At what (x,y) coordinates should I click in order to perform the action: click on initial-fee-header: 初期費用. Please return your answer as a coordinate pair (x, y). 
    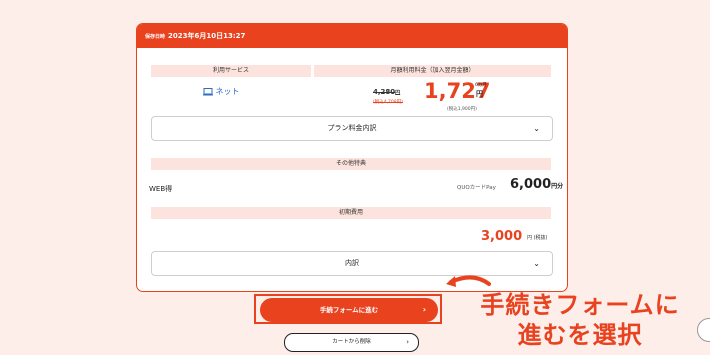
    Looking at the image, I should click on (351, 213).